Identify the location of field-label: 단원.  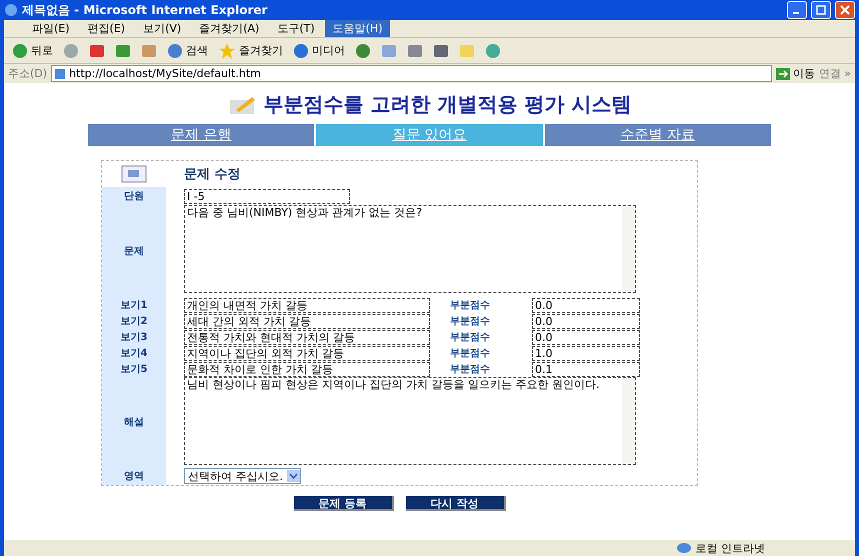
(134, 196).